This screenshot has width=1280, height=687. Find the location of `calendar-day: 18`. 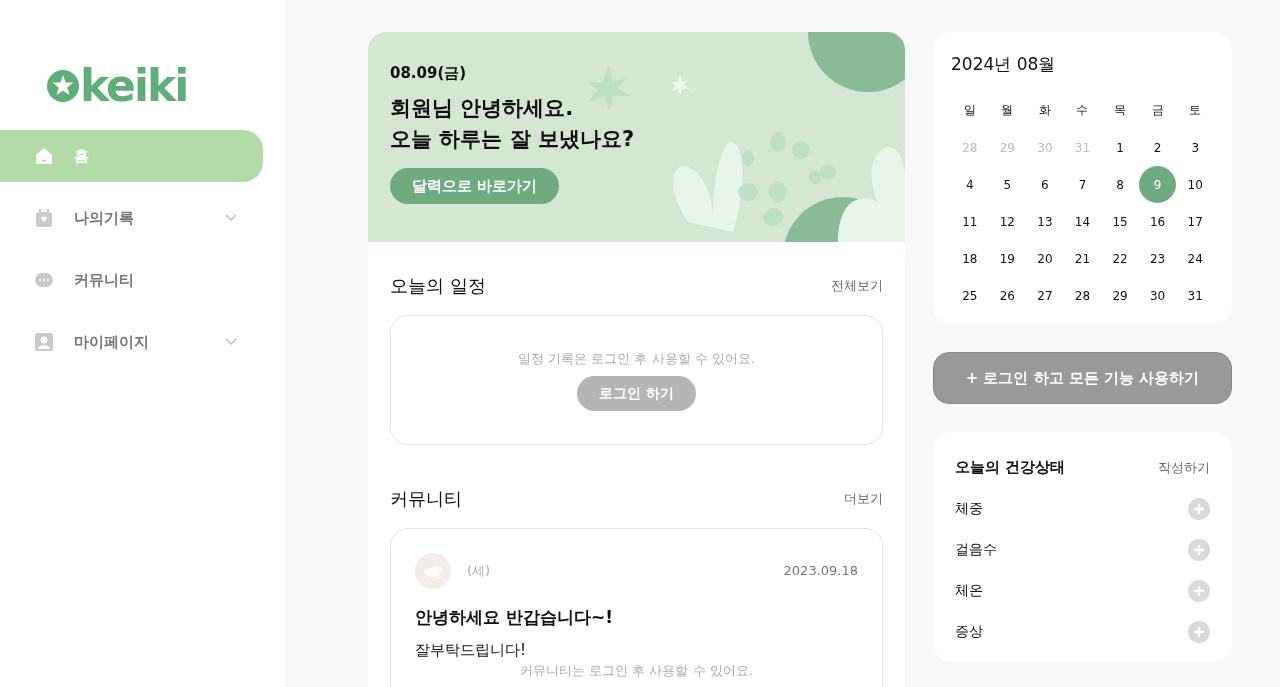

calendar-day: 18 is located at coordinates (970, 258).